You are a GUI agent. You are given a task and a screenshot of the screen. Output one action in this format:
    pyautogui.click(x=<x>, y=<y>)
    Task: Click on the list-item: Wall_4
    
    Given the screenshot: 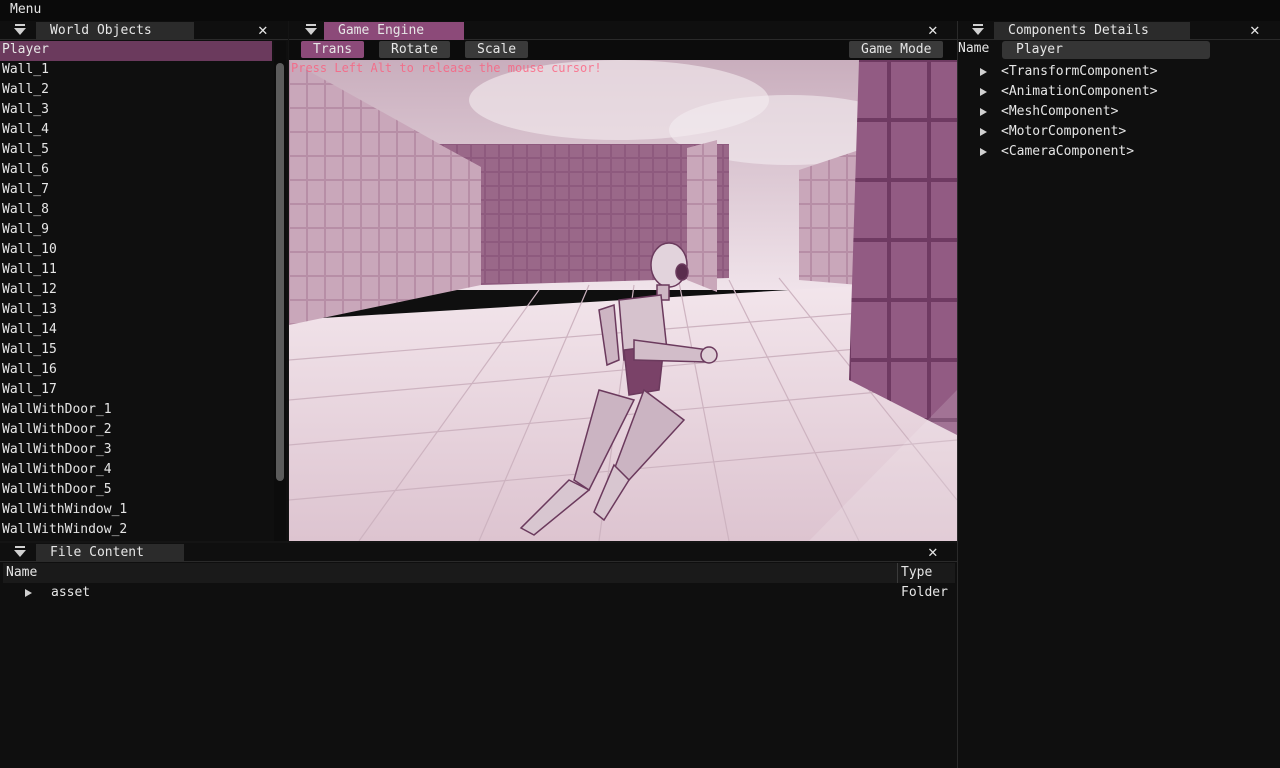 What is the action you would take?
    pyautogui.click(x=136, y=131)
    